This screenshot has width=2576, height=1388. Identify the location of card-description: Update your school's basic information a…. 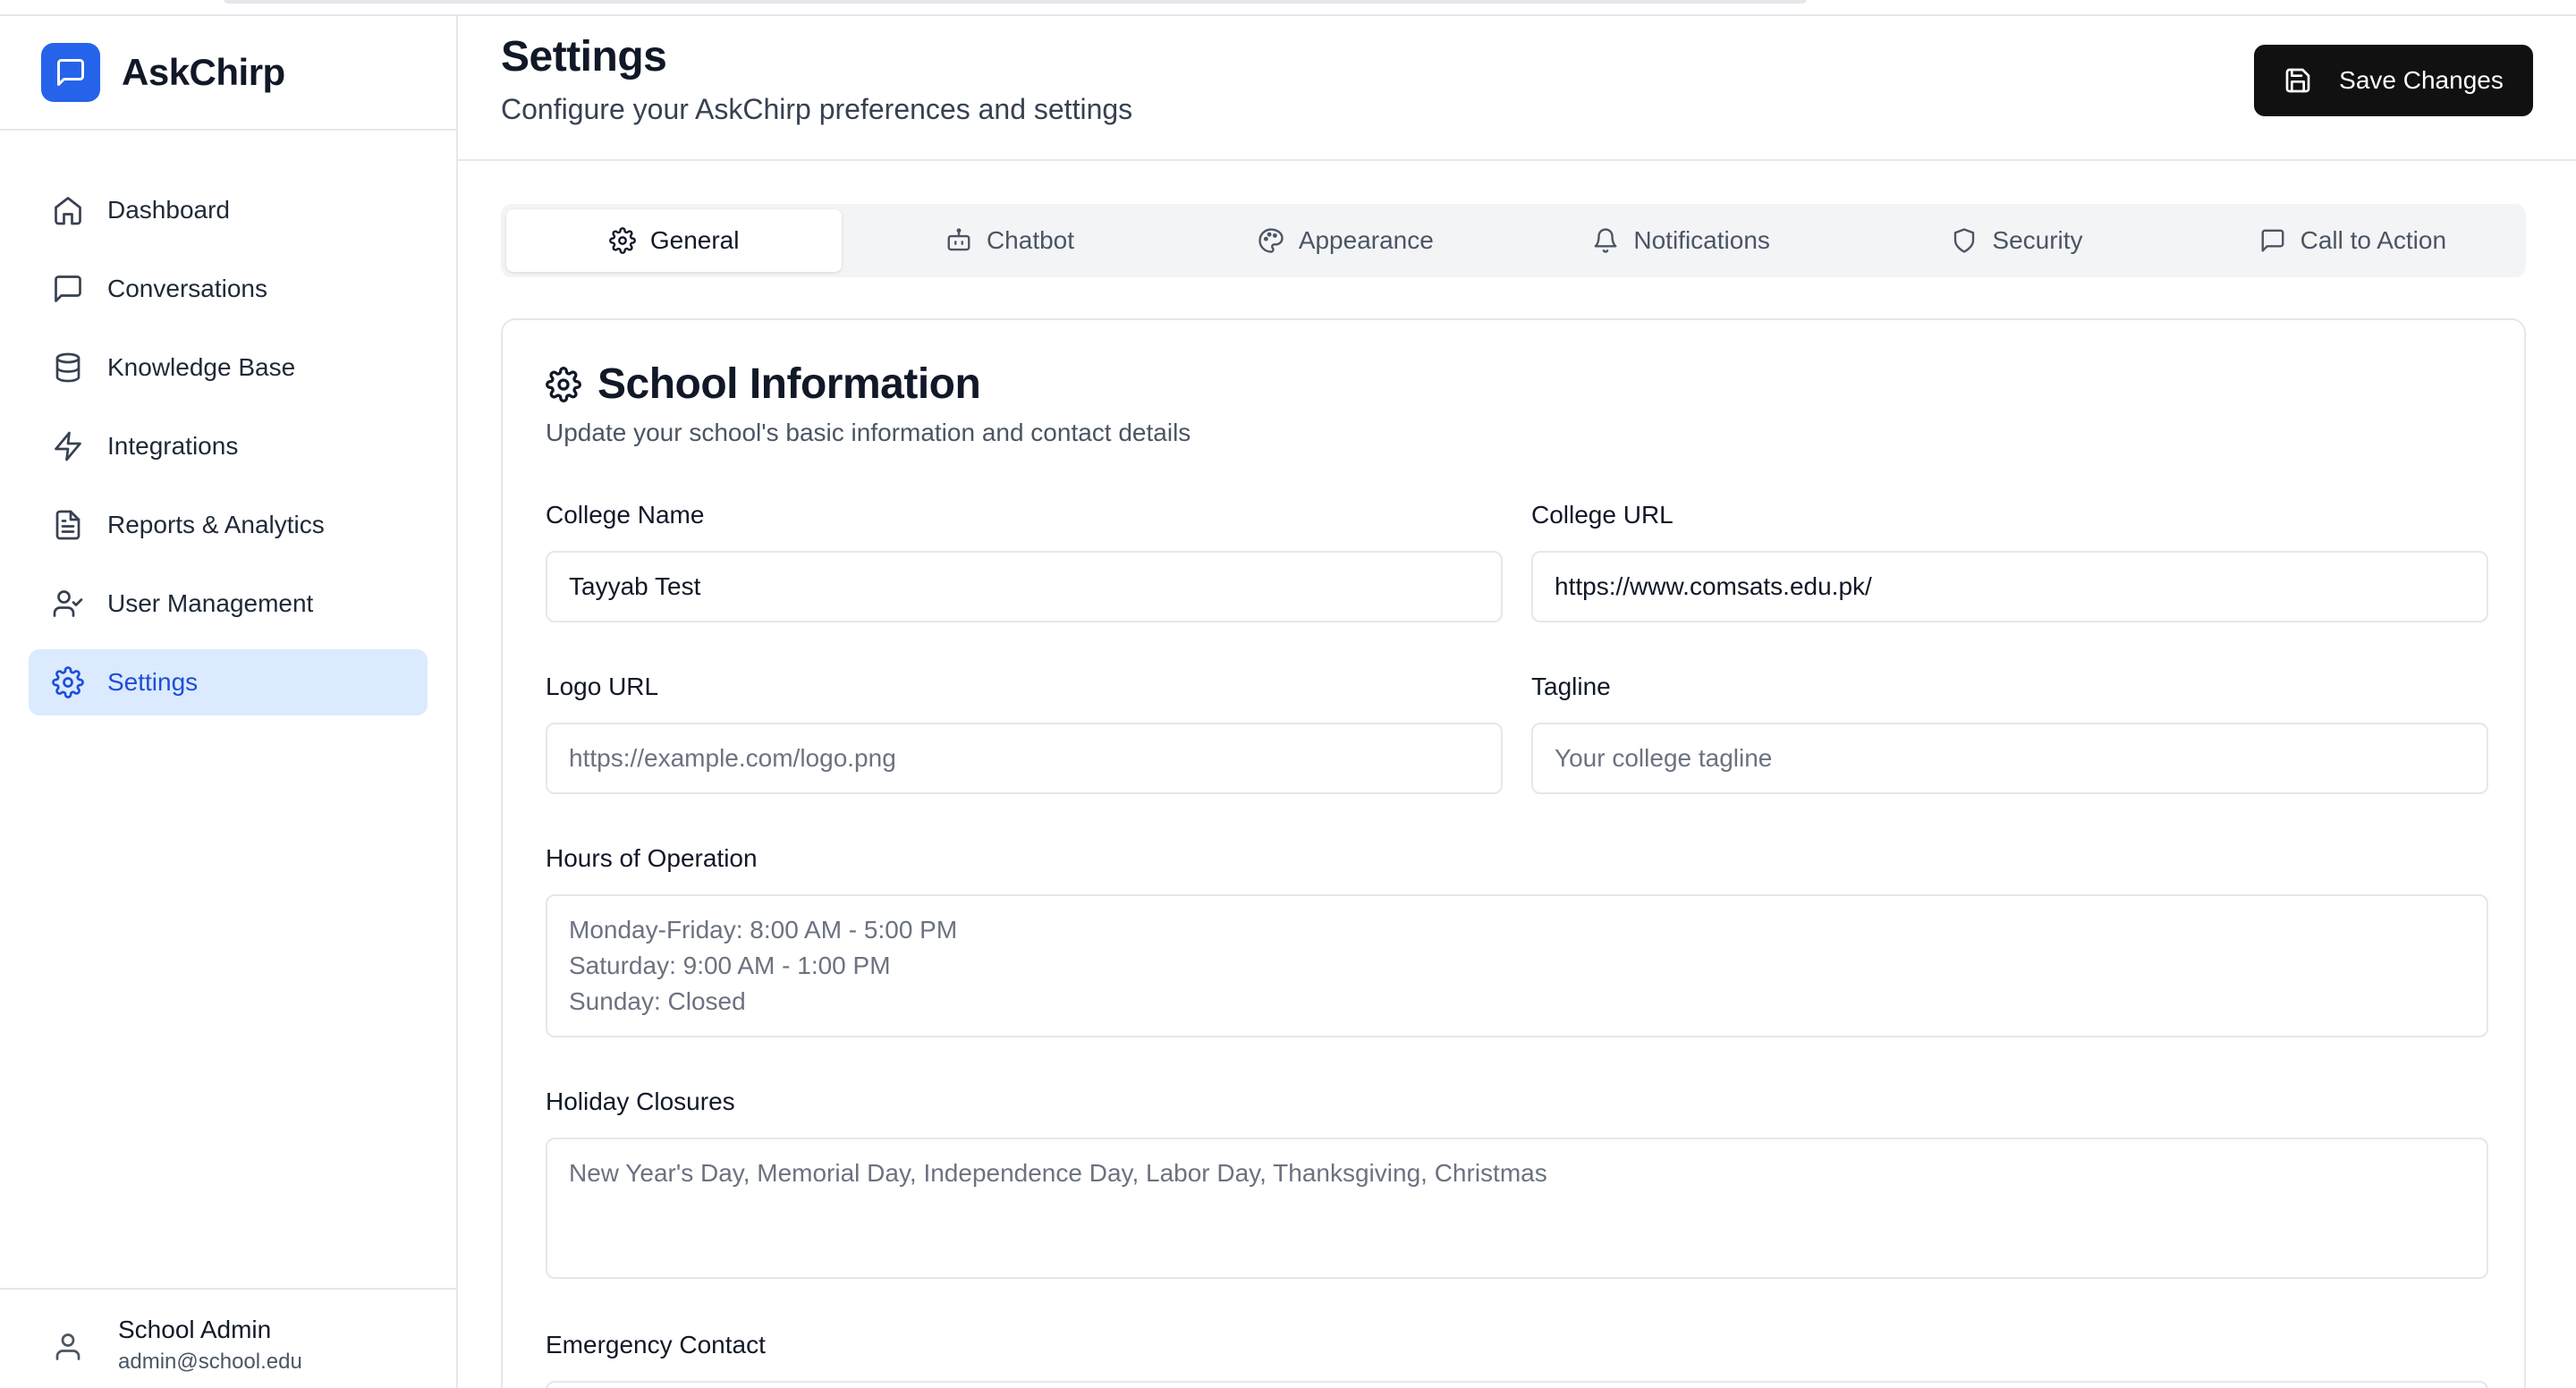
(868, 433).